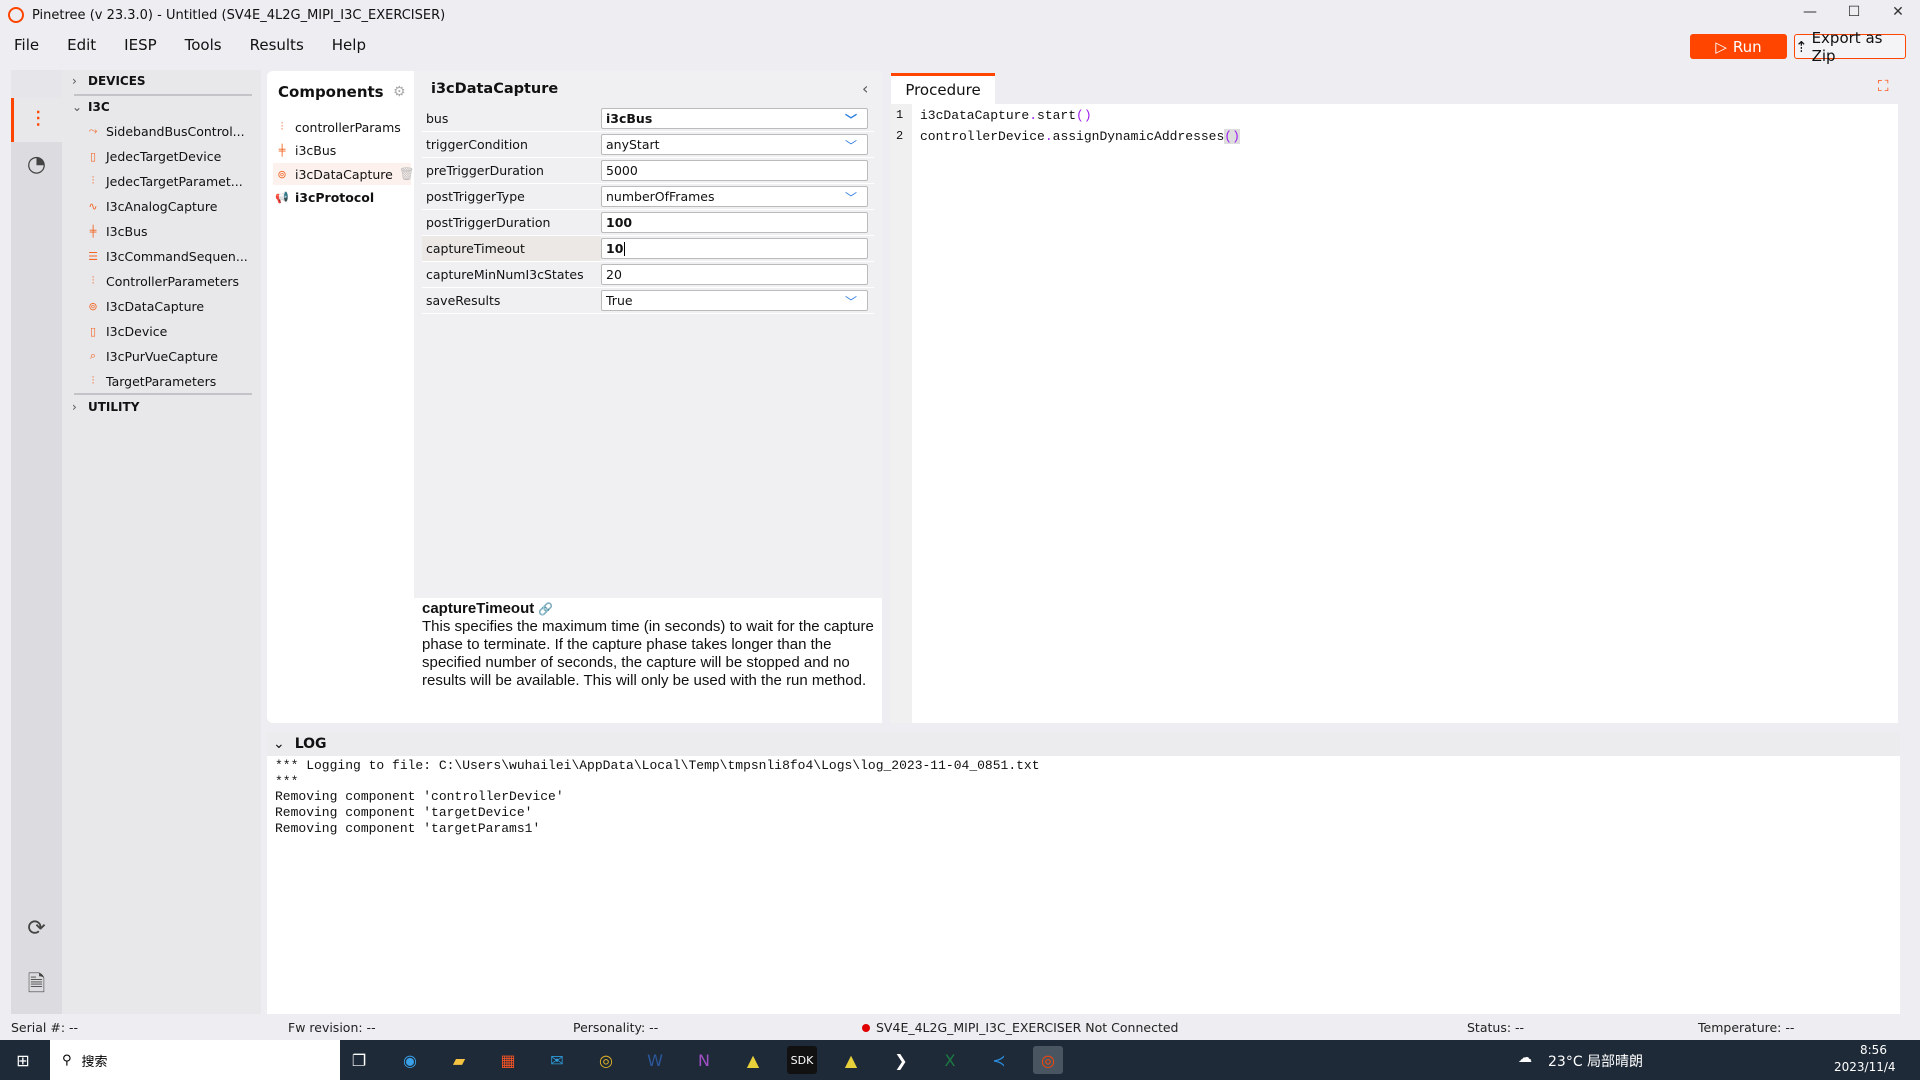  What do you see at coordinates (866, 1028) in the screenshot?
I see `connection-indicator-icon` at bounding box center [866, 1028].